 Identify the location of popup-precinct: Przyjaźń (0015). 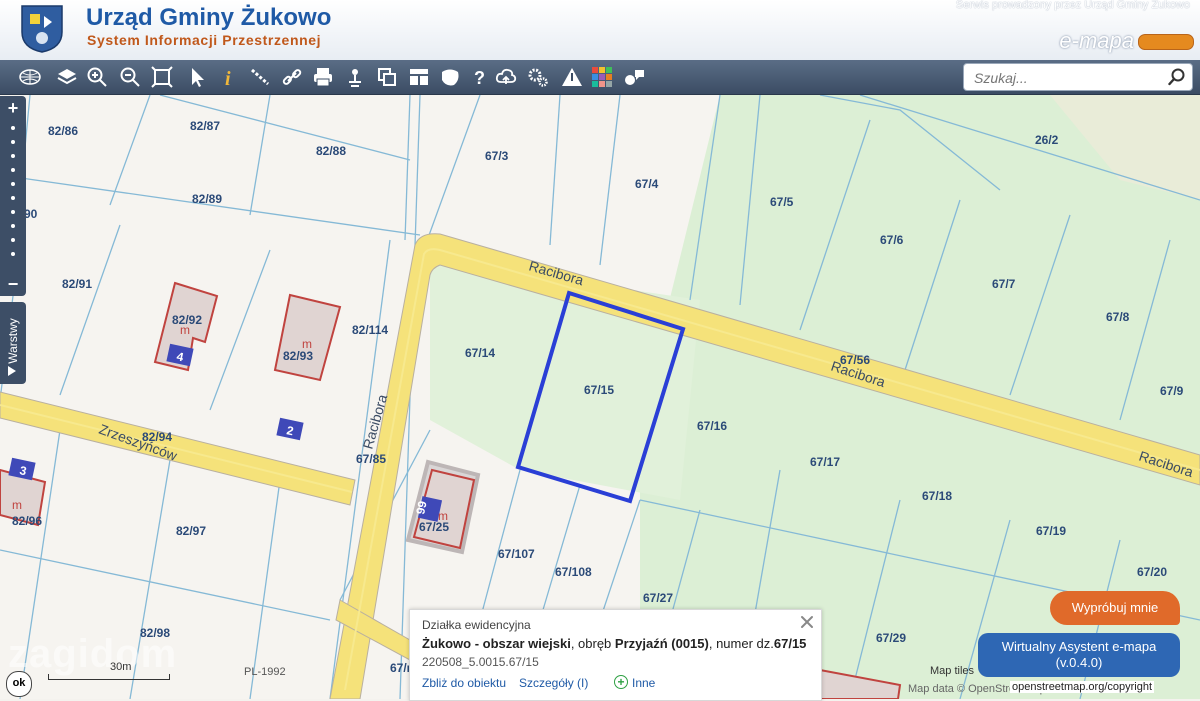
(661, 643).